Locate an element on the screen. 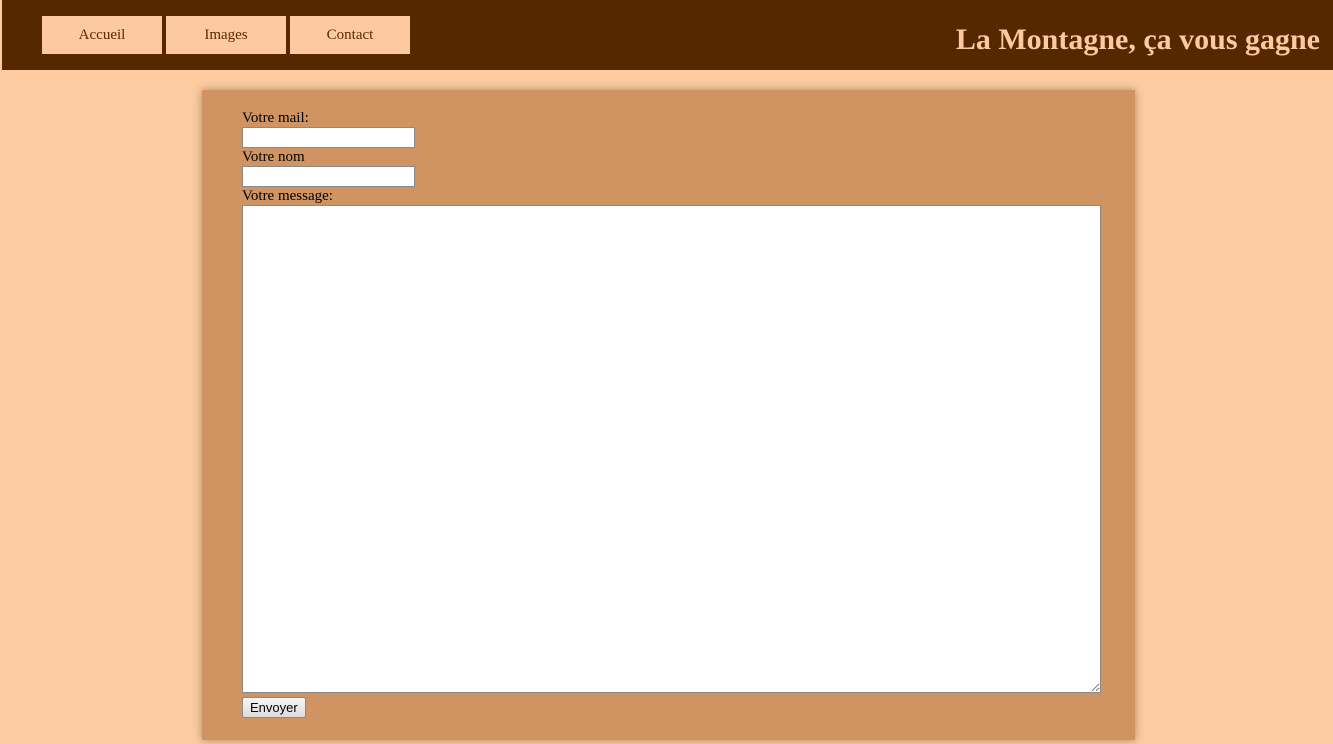 This screenshot has height=744, width=1333. send-button: Envoyer is located at coordinates (274, 707).